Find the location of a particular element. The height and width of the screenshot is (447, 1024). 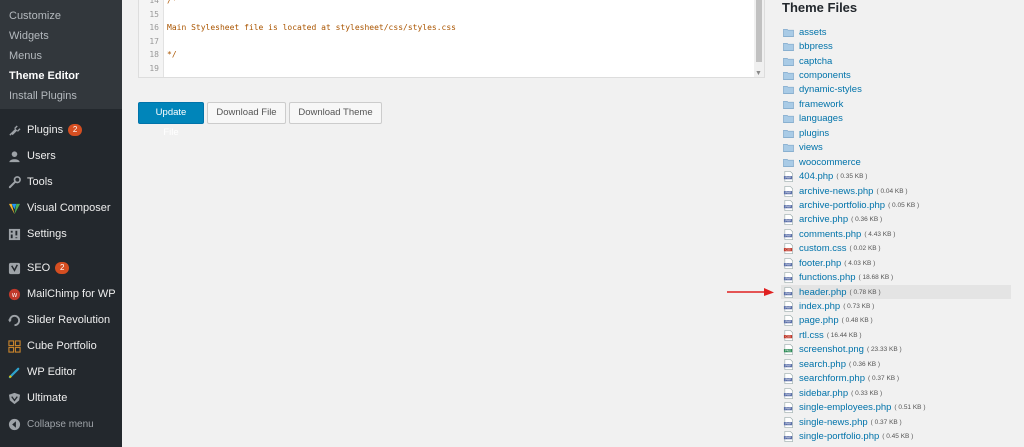

folder-item: framework is located at coordinates (896, 104).